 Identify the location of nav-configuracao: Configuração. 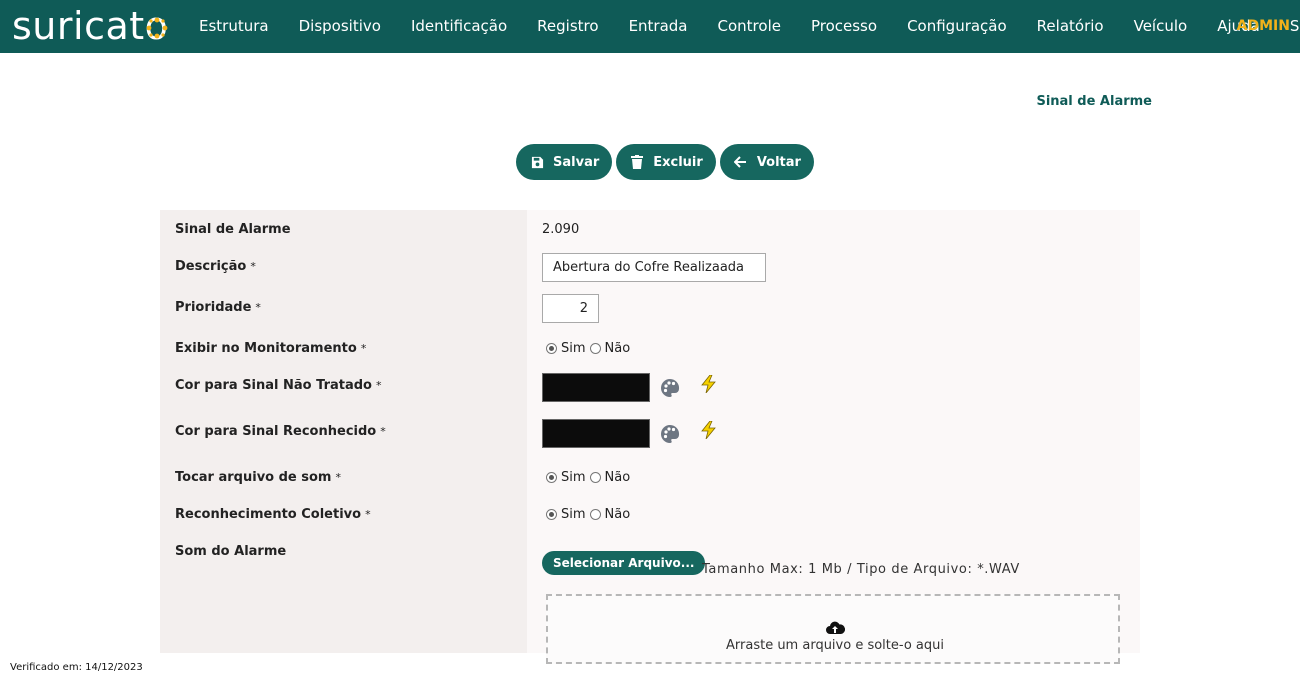
(957, 26).